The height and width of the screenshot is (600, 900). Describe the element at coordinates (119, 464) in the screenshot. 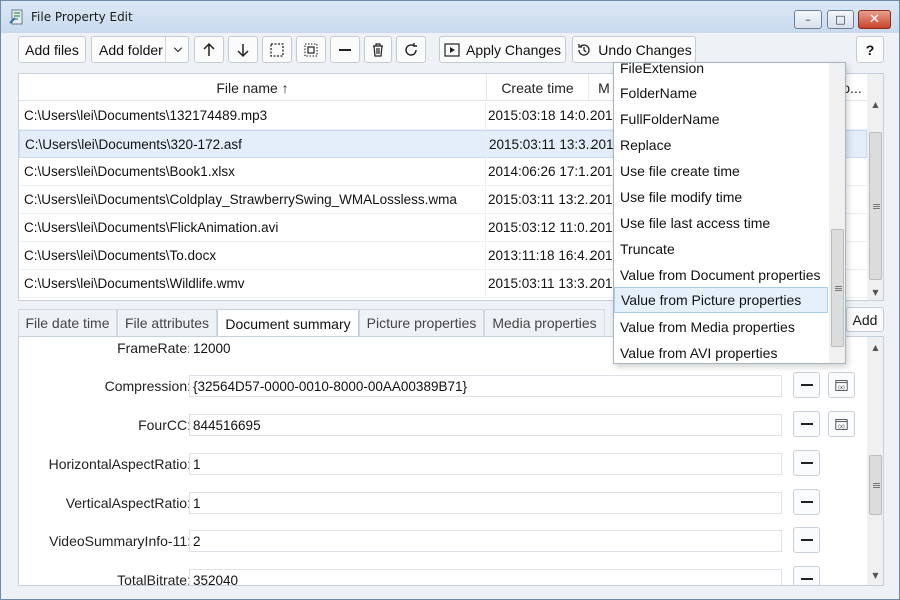

I see `property-label: HorizontalAspectRatio:` at that location.